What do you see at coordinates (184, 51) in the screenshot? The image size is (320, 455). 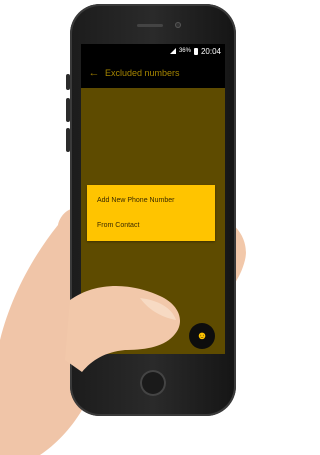 I see `battery-percent: 36%` at bounding box center [184, 51].